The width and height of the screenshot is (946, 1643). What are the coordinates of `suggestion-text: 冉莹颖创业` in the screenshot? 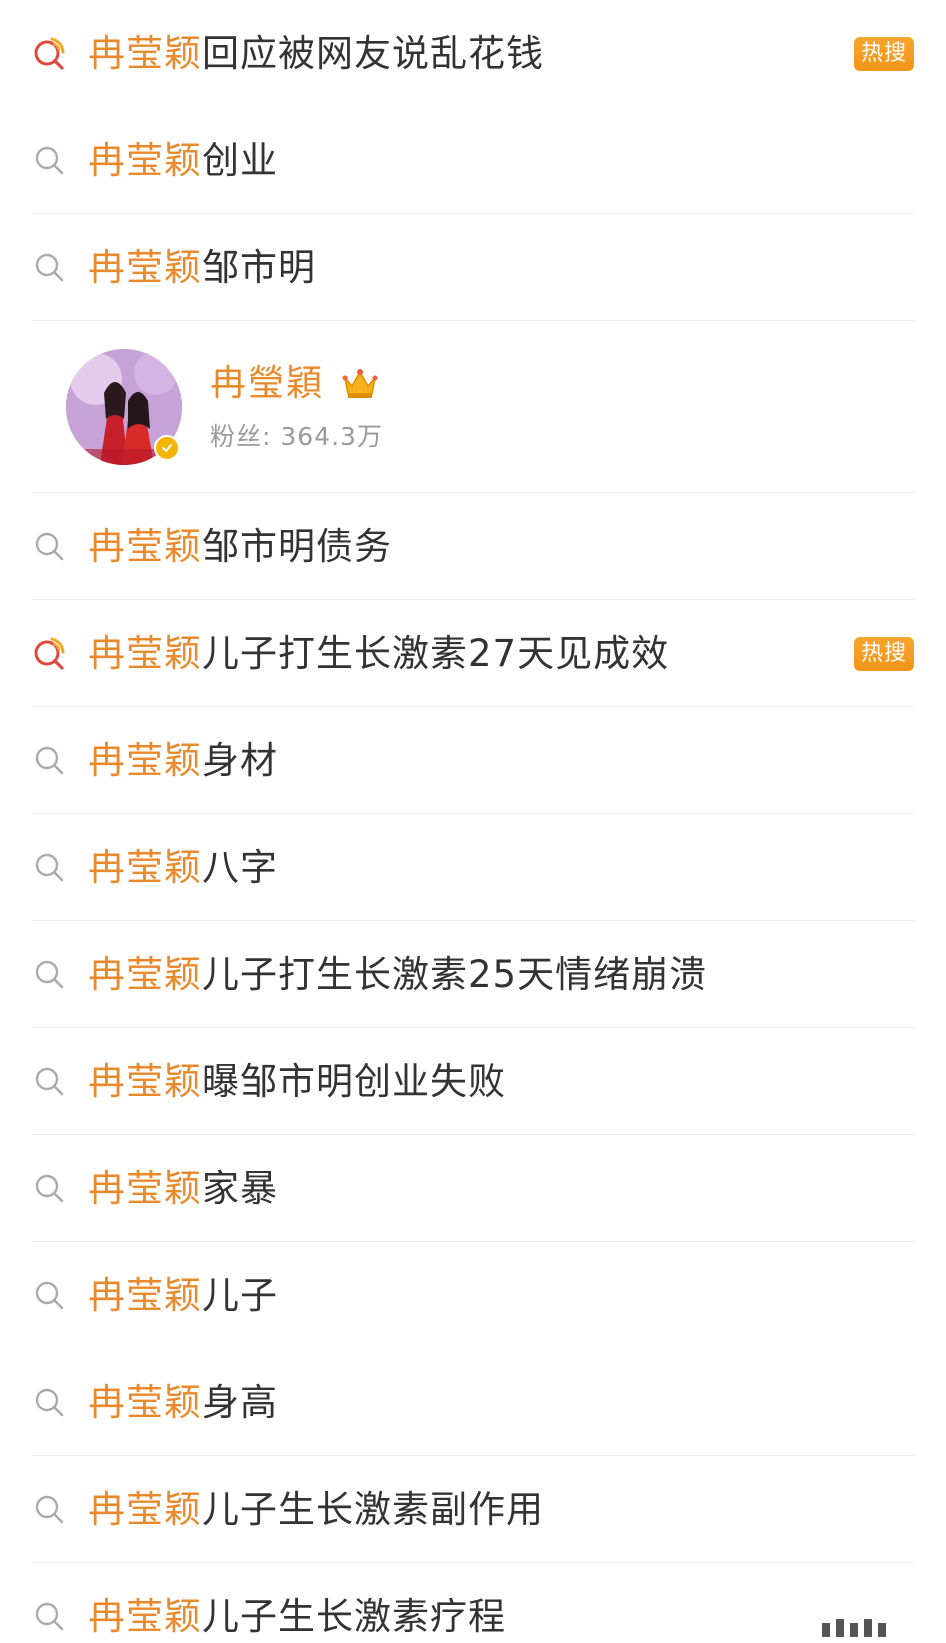 It's located at (183, 160).